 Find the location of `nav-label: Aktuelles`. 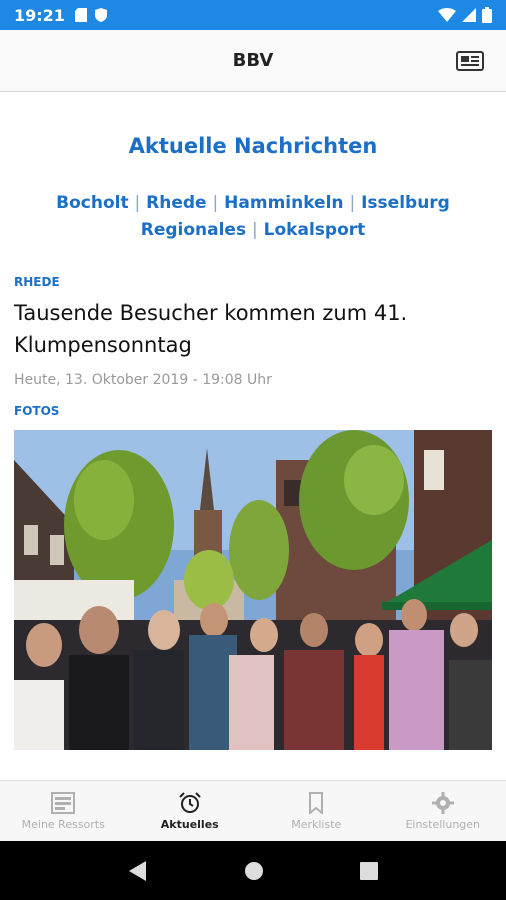

nav-label: Aktuelles is located at coordinates (189, 824).